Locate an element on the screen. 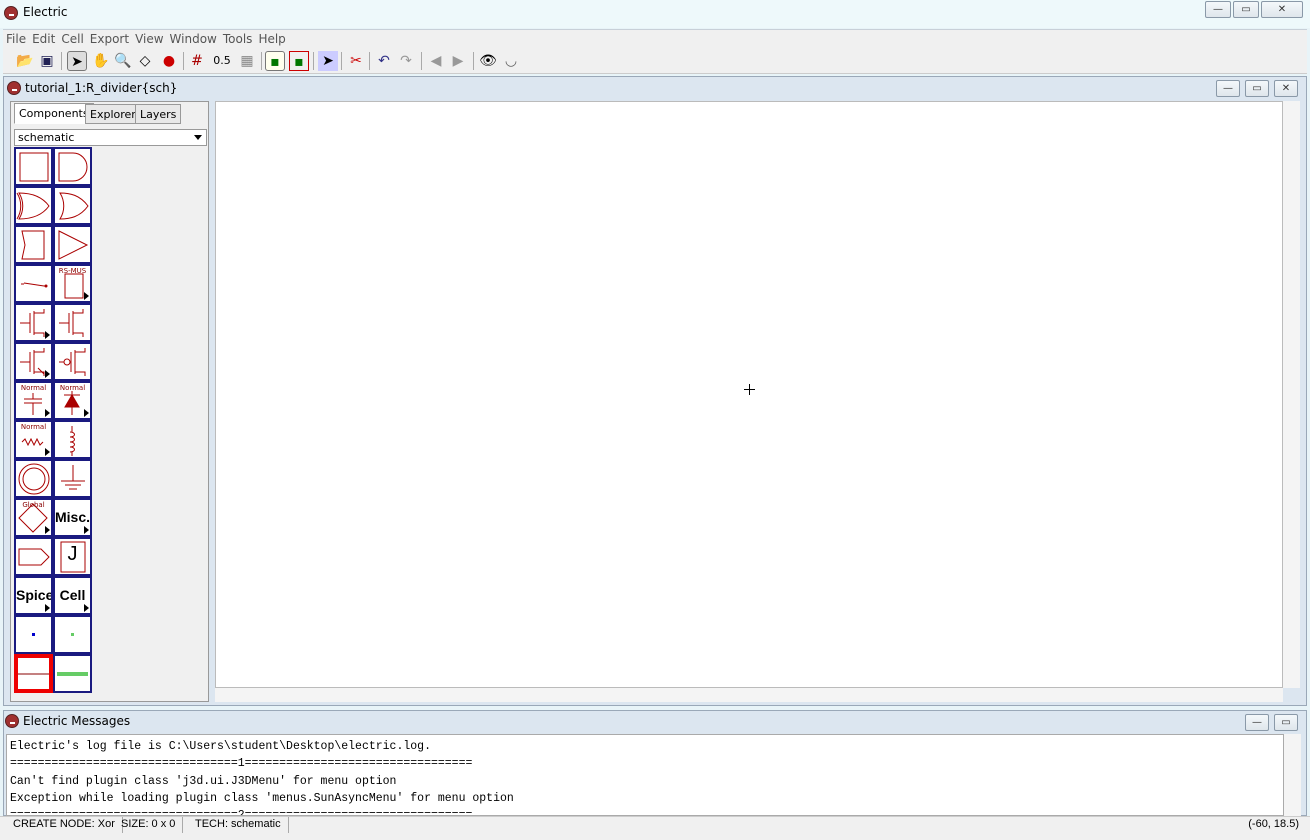  select-arrow-icon: ➤ is located at coordinates (77, 61).